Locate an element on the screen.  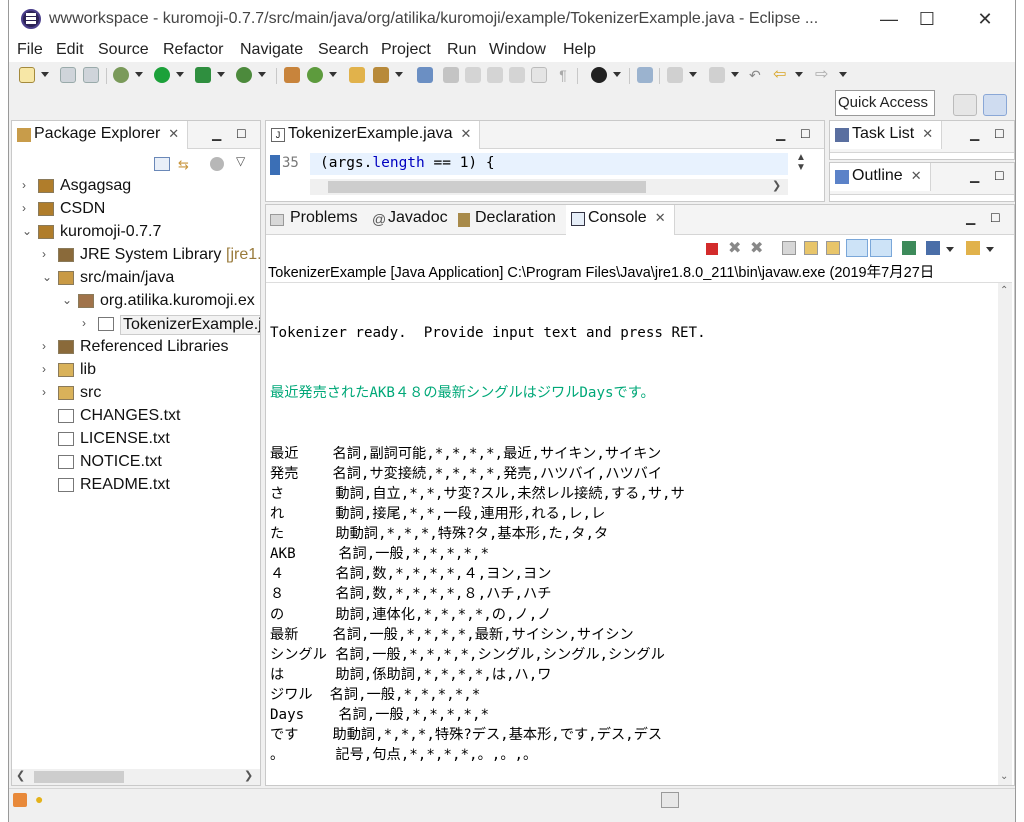
forward-icon: ⇨ is located at coordinates (823, 75).